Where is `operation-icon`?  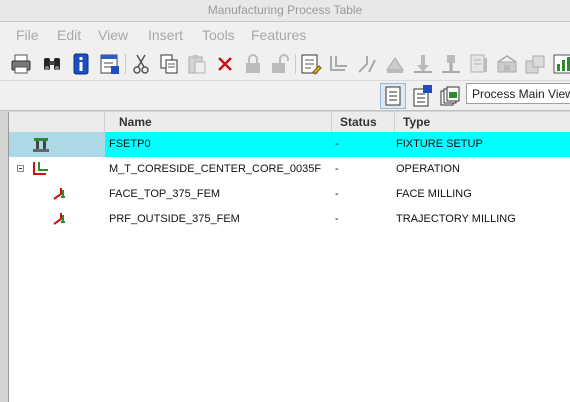
operation-icon is located at coordinates (41, 169).